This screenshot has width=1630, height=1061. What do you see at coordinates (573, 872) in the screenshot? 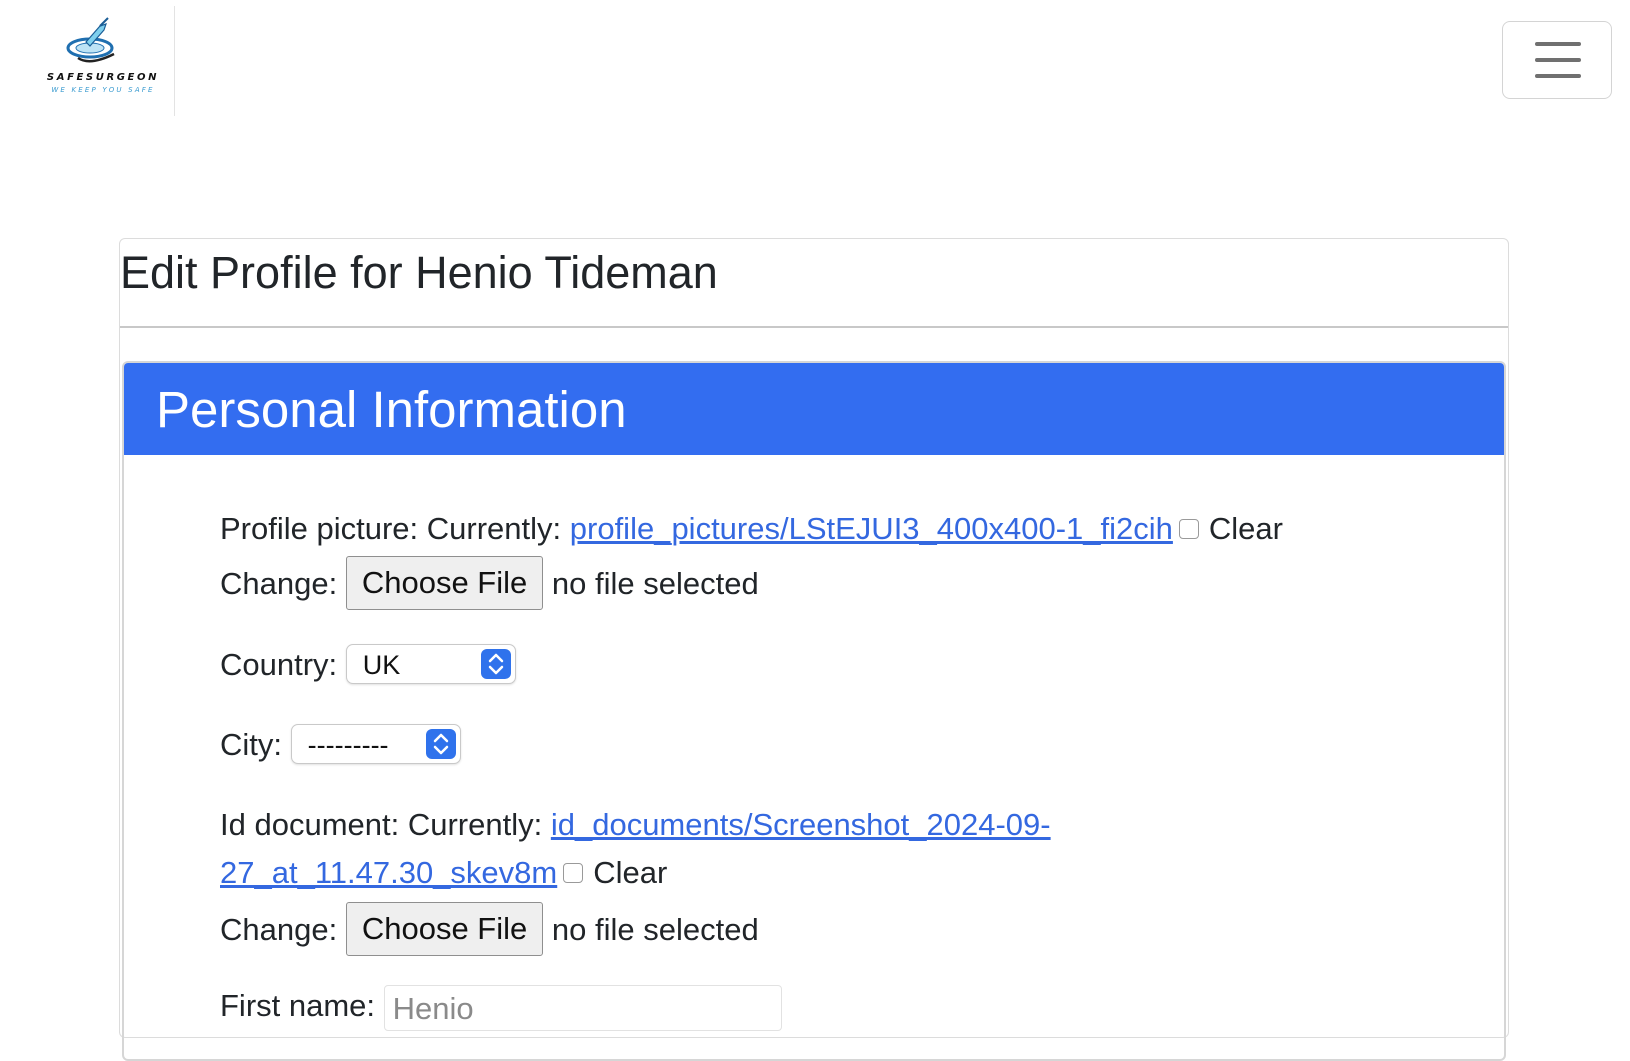
I see `id-document-clear-checkbox` at bounding box center [573, 872].